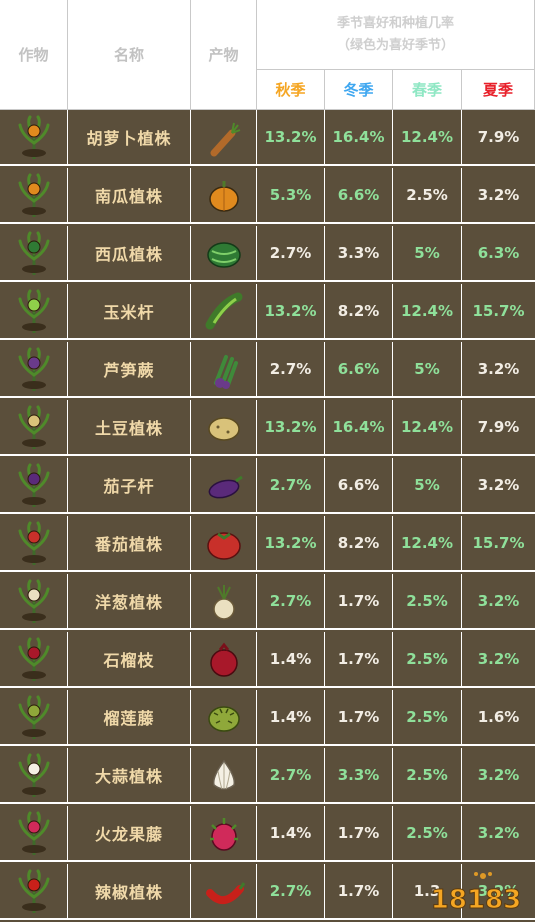 This screenshot has width=535, height=922. I want to click on crop-name: 洋葱植株, so click(129, 602).